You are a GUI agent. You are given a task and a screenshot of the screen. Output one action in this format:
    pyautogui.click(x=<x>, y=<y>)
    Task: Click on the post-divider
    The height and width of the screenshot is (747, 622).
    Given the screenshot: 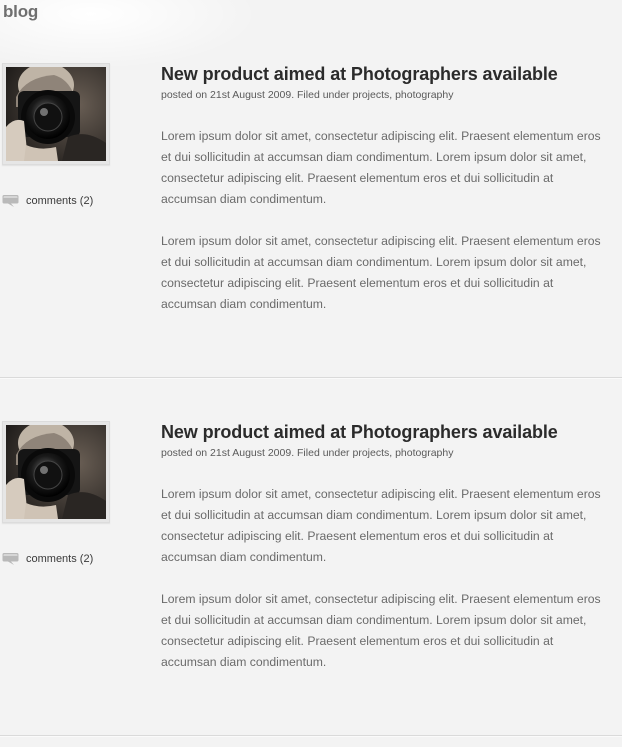 What is the action you would take?
    pyautogui.click(x=311, y=736)
    